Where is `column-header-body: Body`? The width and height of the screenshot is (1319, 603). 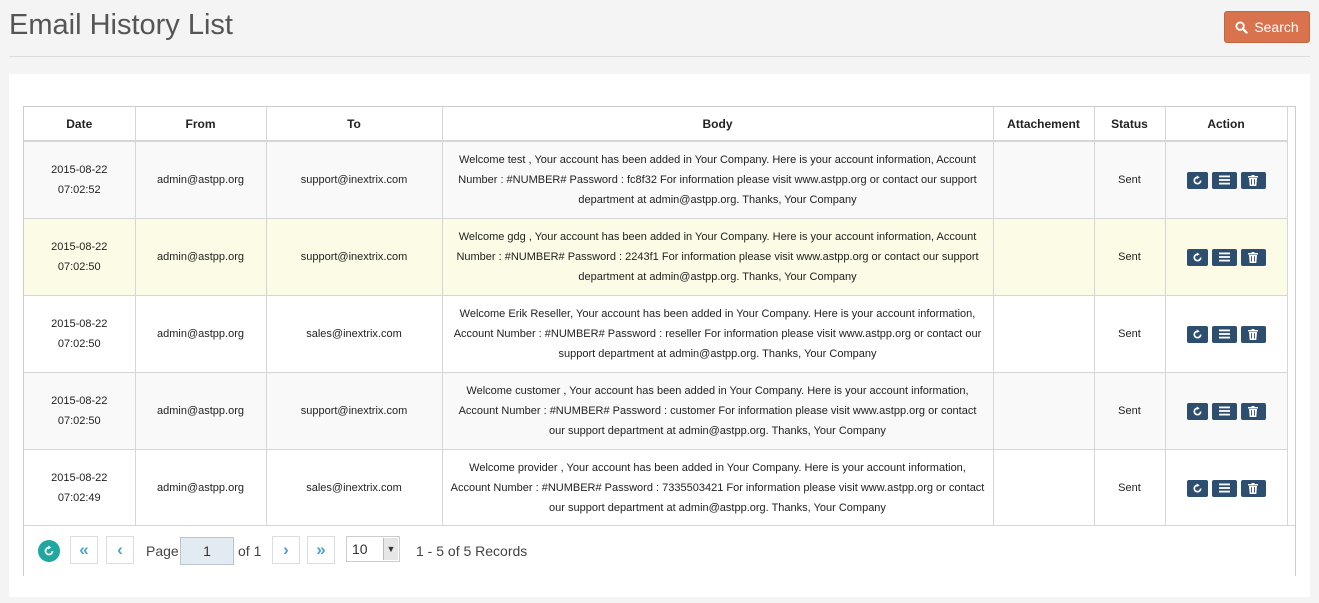
column-header-body: Body is located at coordinates (718, 124).